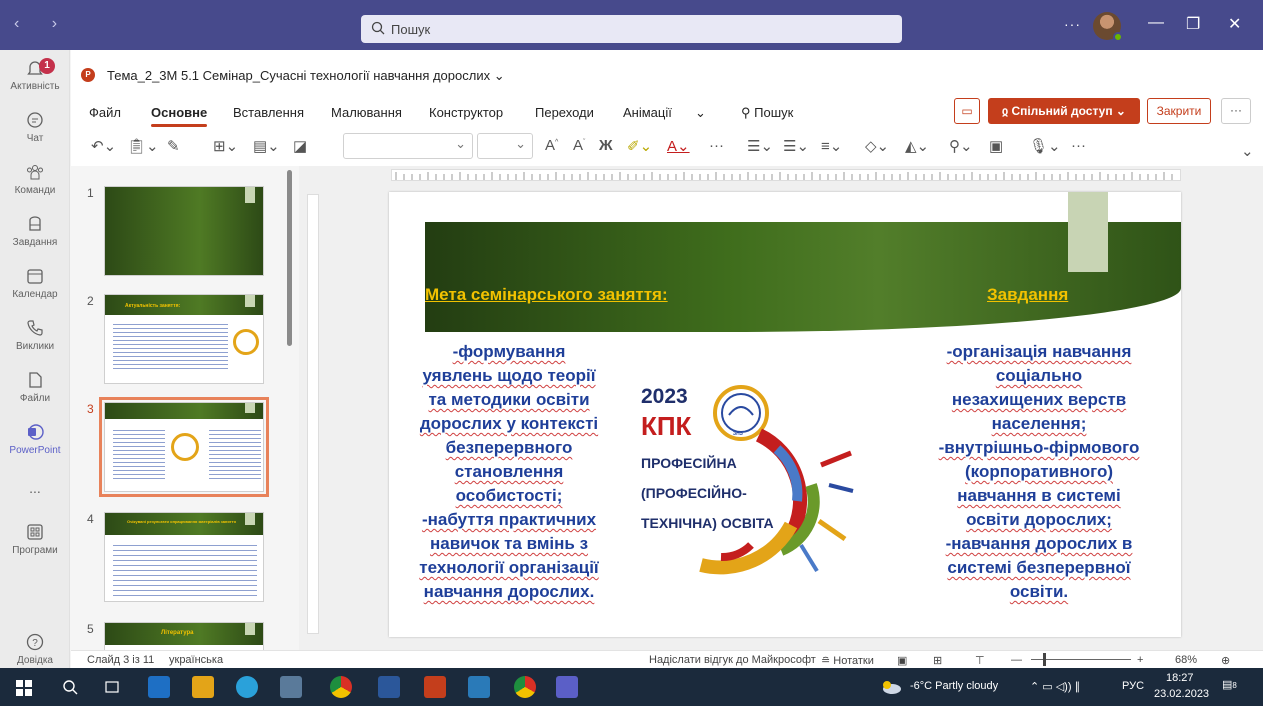  What do you see at coordinates (389, 687) in the screenshot?
I see `word-icon` at bounding box center [389, 687].